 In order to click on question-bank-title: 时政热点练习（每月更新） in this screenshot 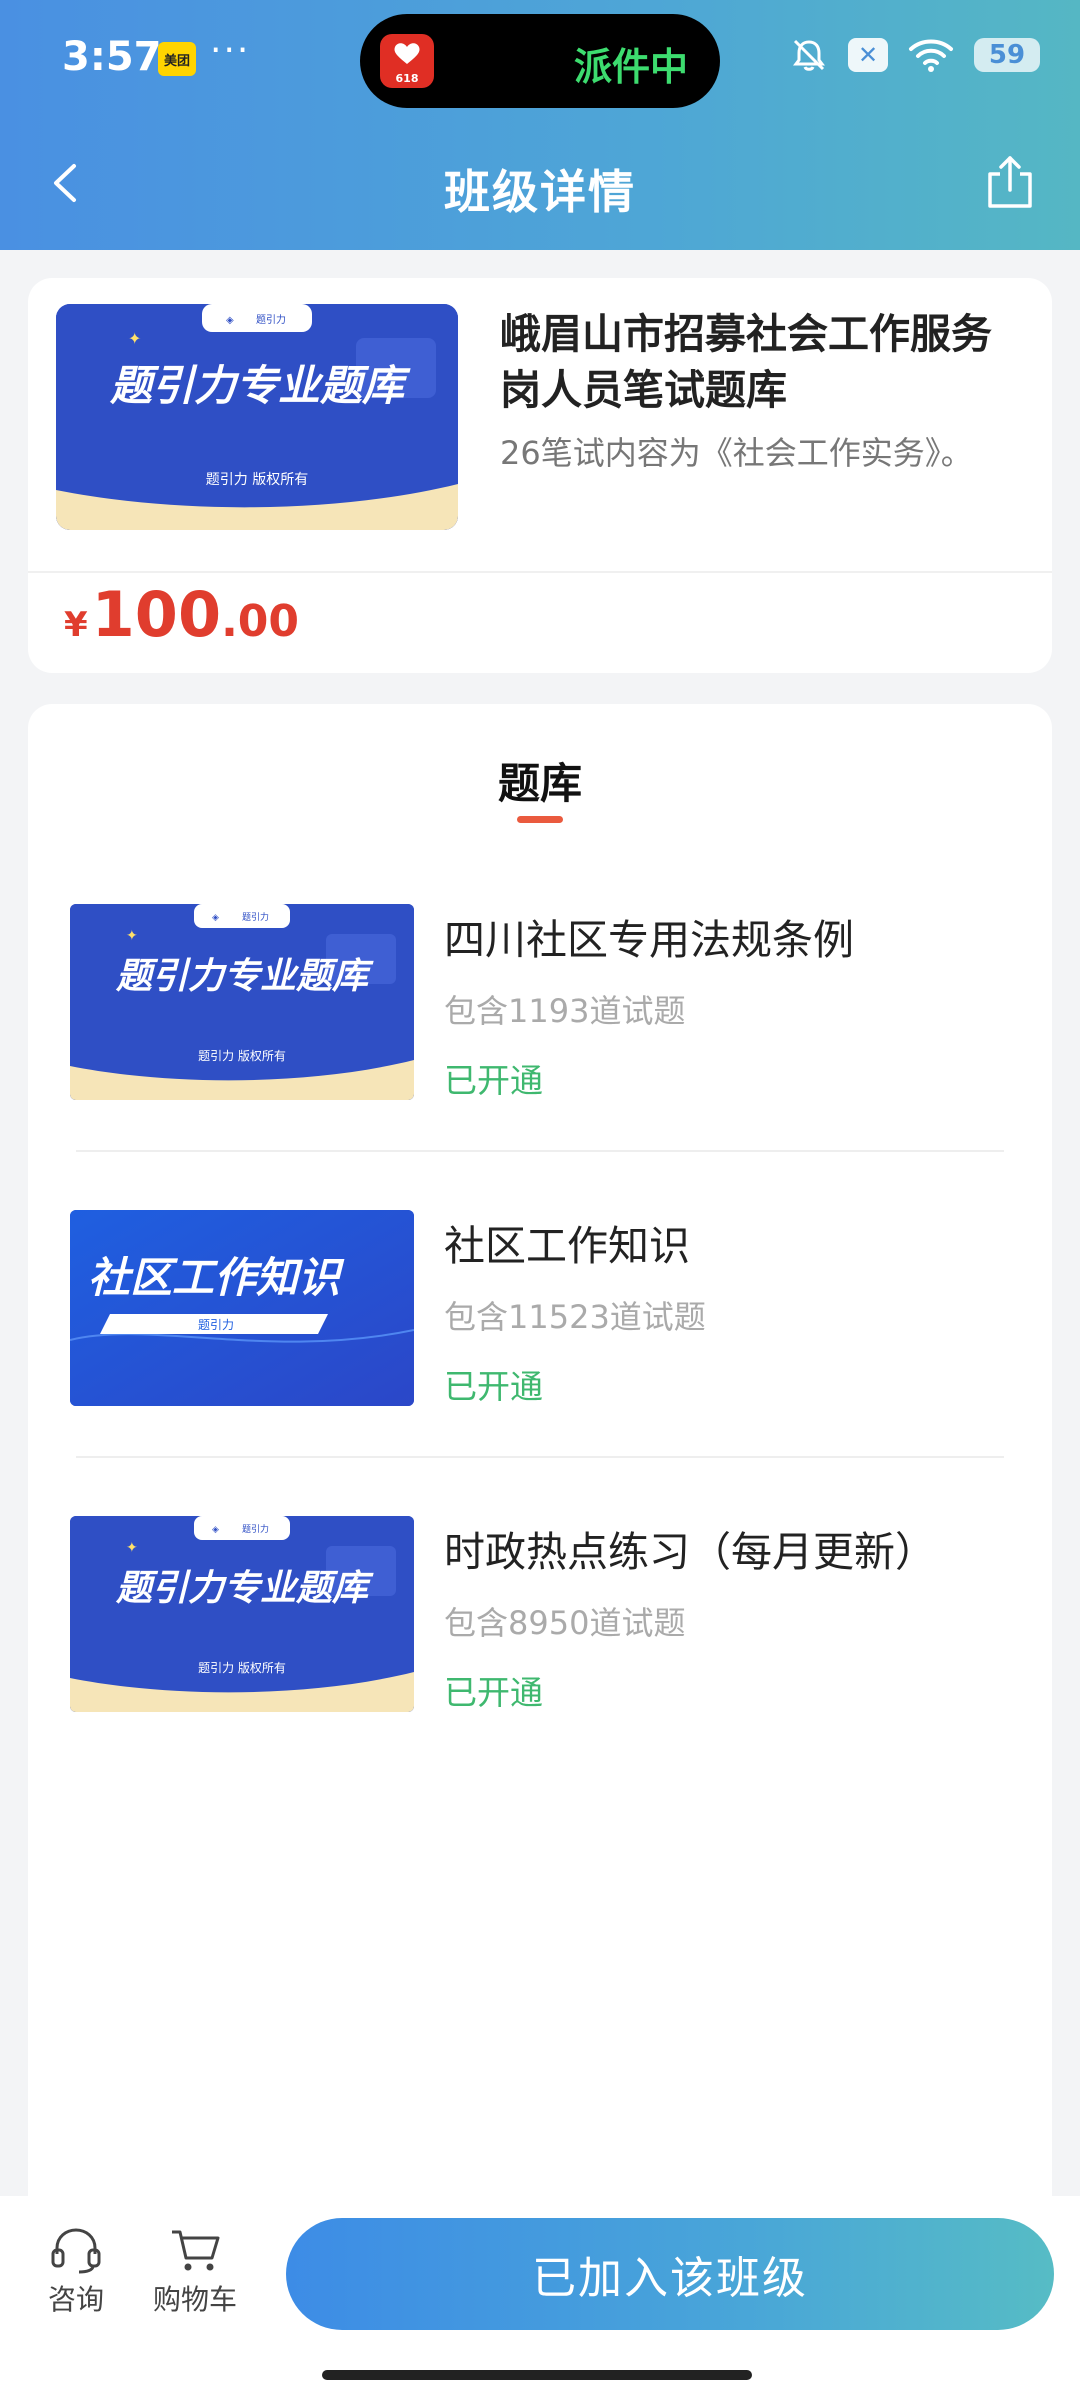, I will do `click(690, 1552)`.